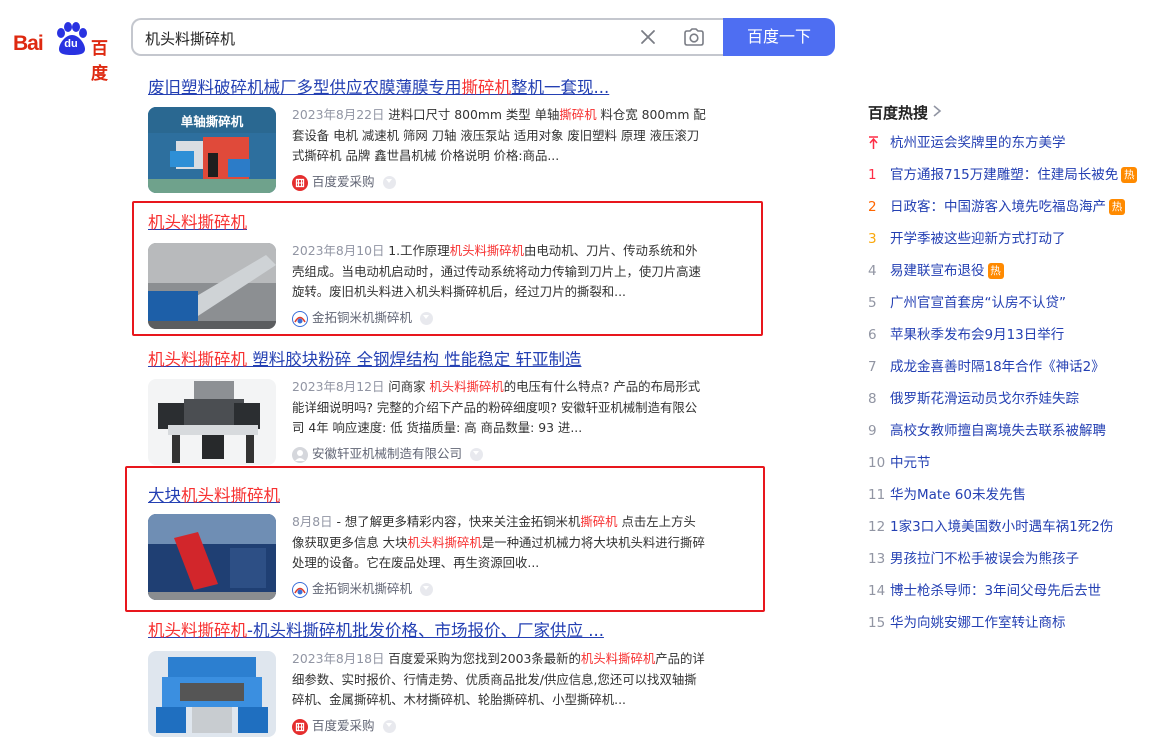 This screenshot has width=1158, height=738. What do you see at coordinates (987, 431) in the screenshot?
I see `hot-item: 9 高校女教师擅自离境失去联系被解聘` at bounding box center [987, 431].